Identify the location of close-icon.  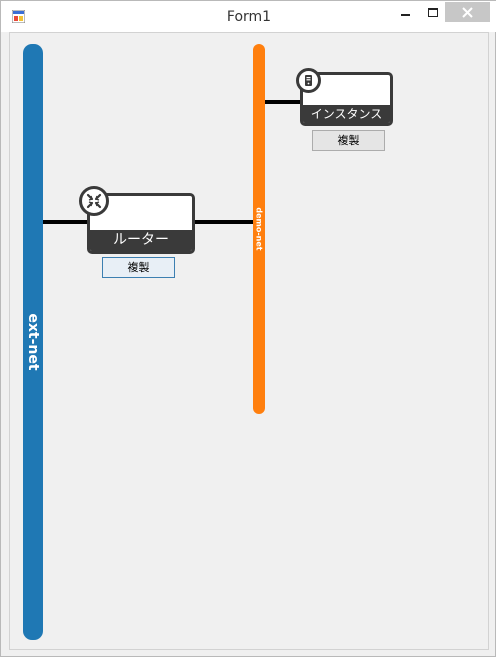
(467, 12).